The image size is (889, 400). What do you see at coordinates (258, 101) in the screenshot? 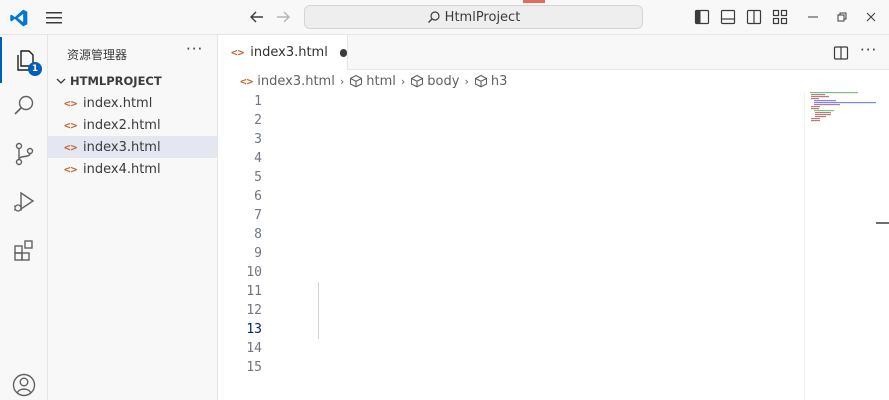
I see `line-number: 1` at bounding box center [258, 101].